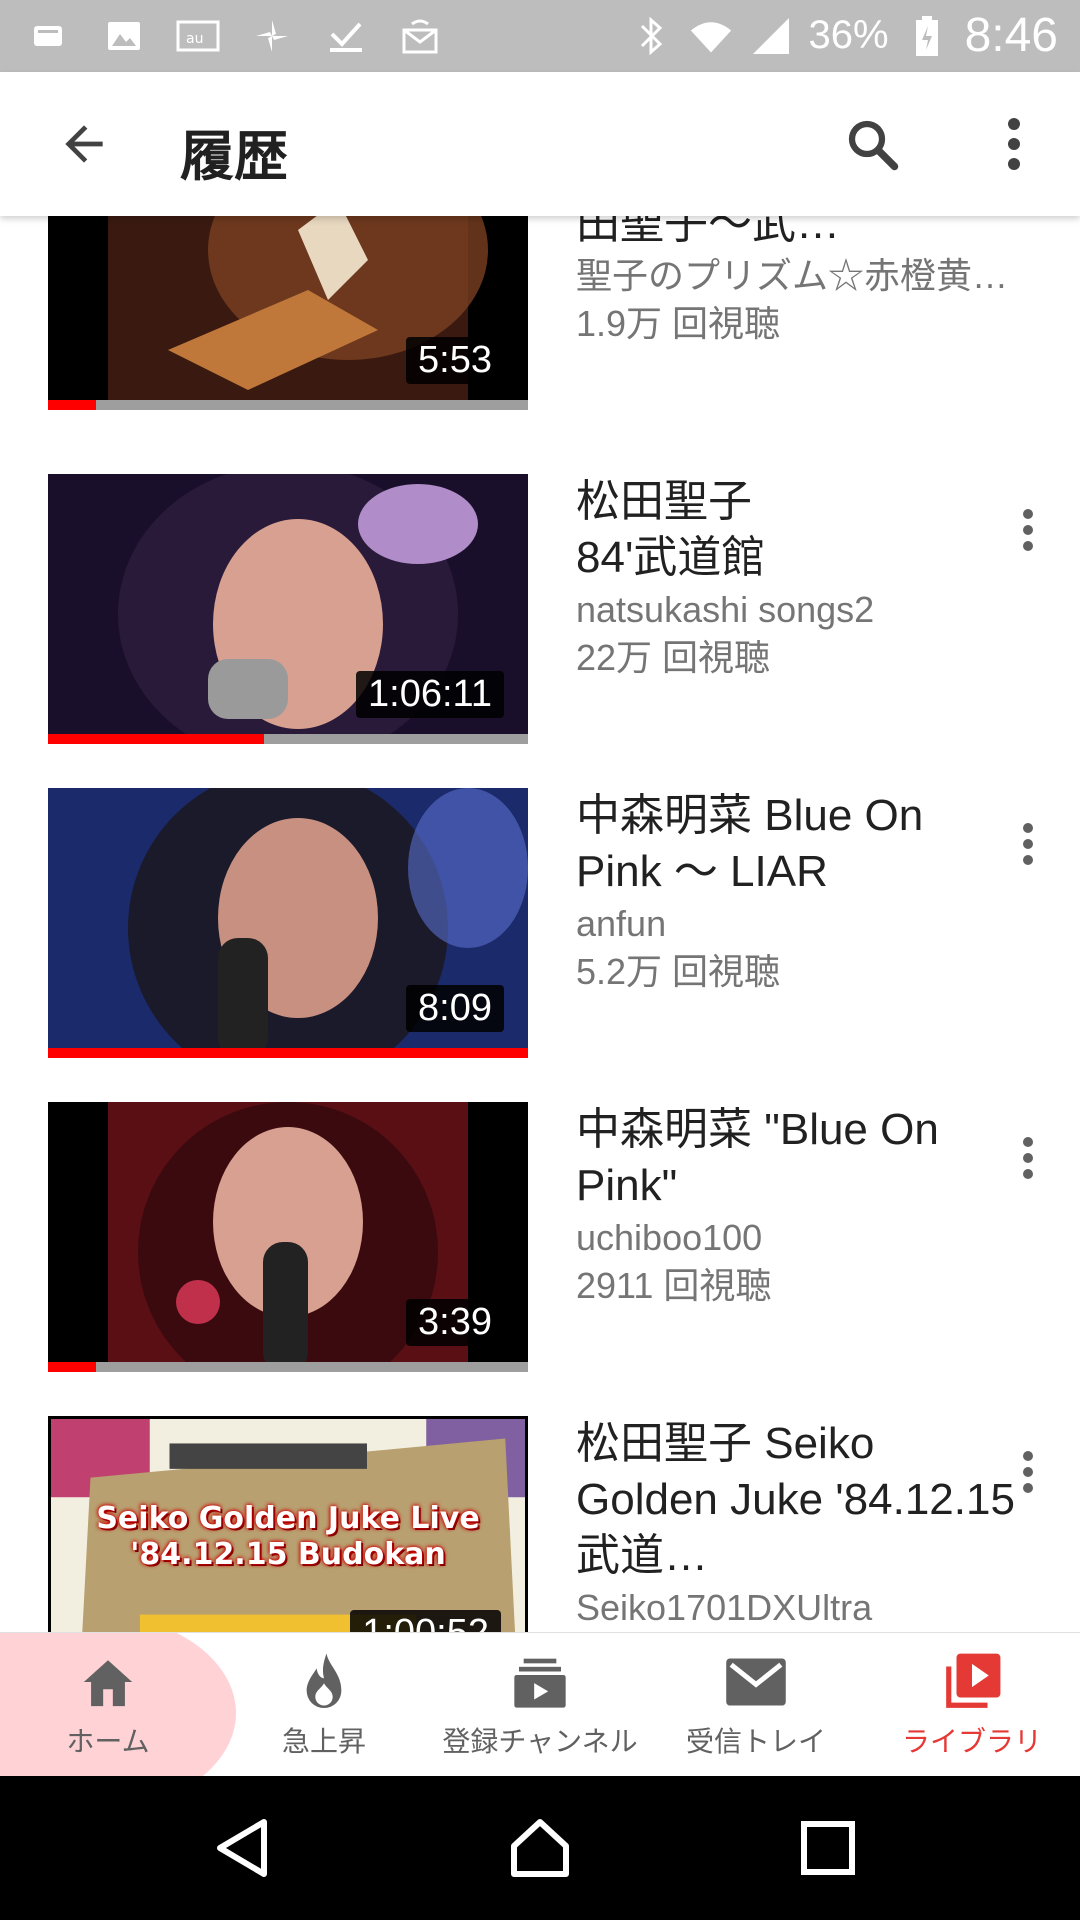 This screenshot has width=1080, height=1920. Describe the element at coordinates (455, 1008) in the screenshot. I see `video-duration: 8:09` at that location.